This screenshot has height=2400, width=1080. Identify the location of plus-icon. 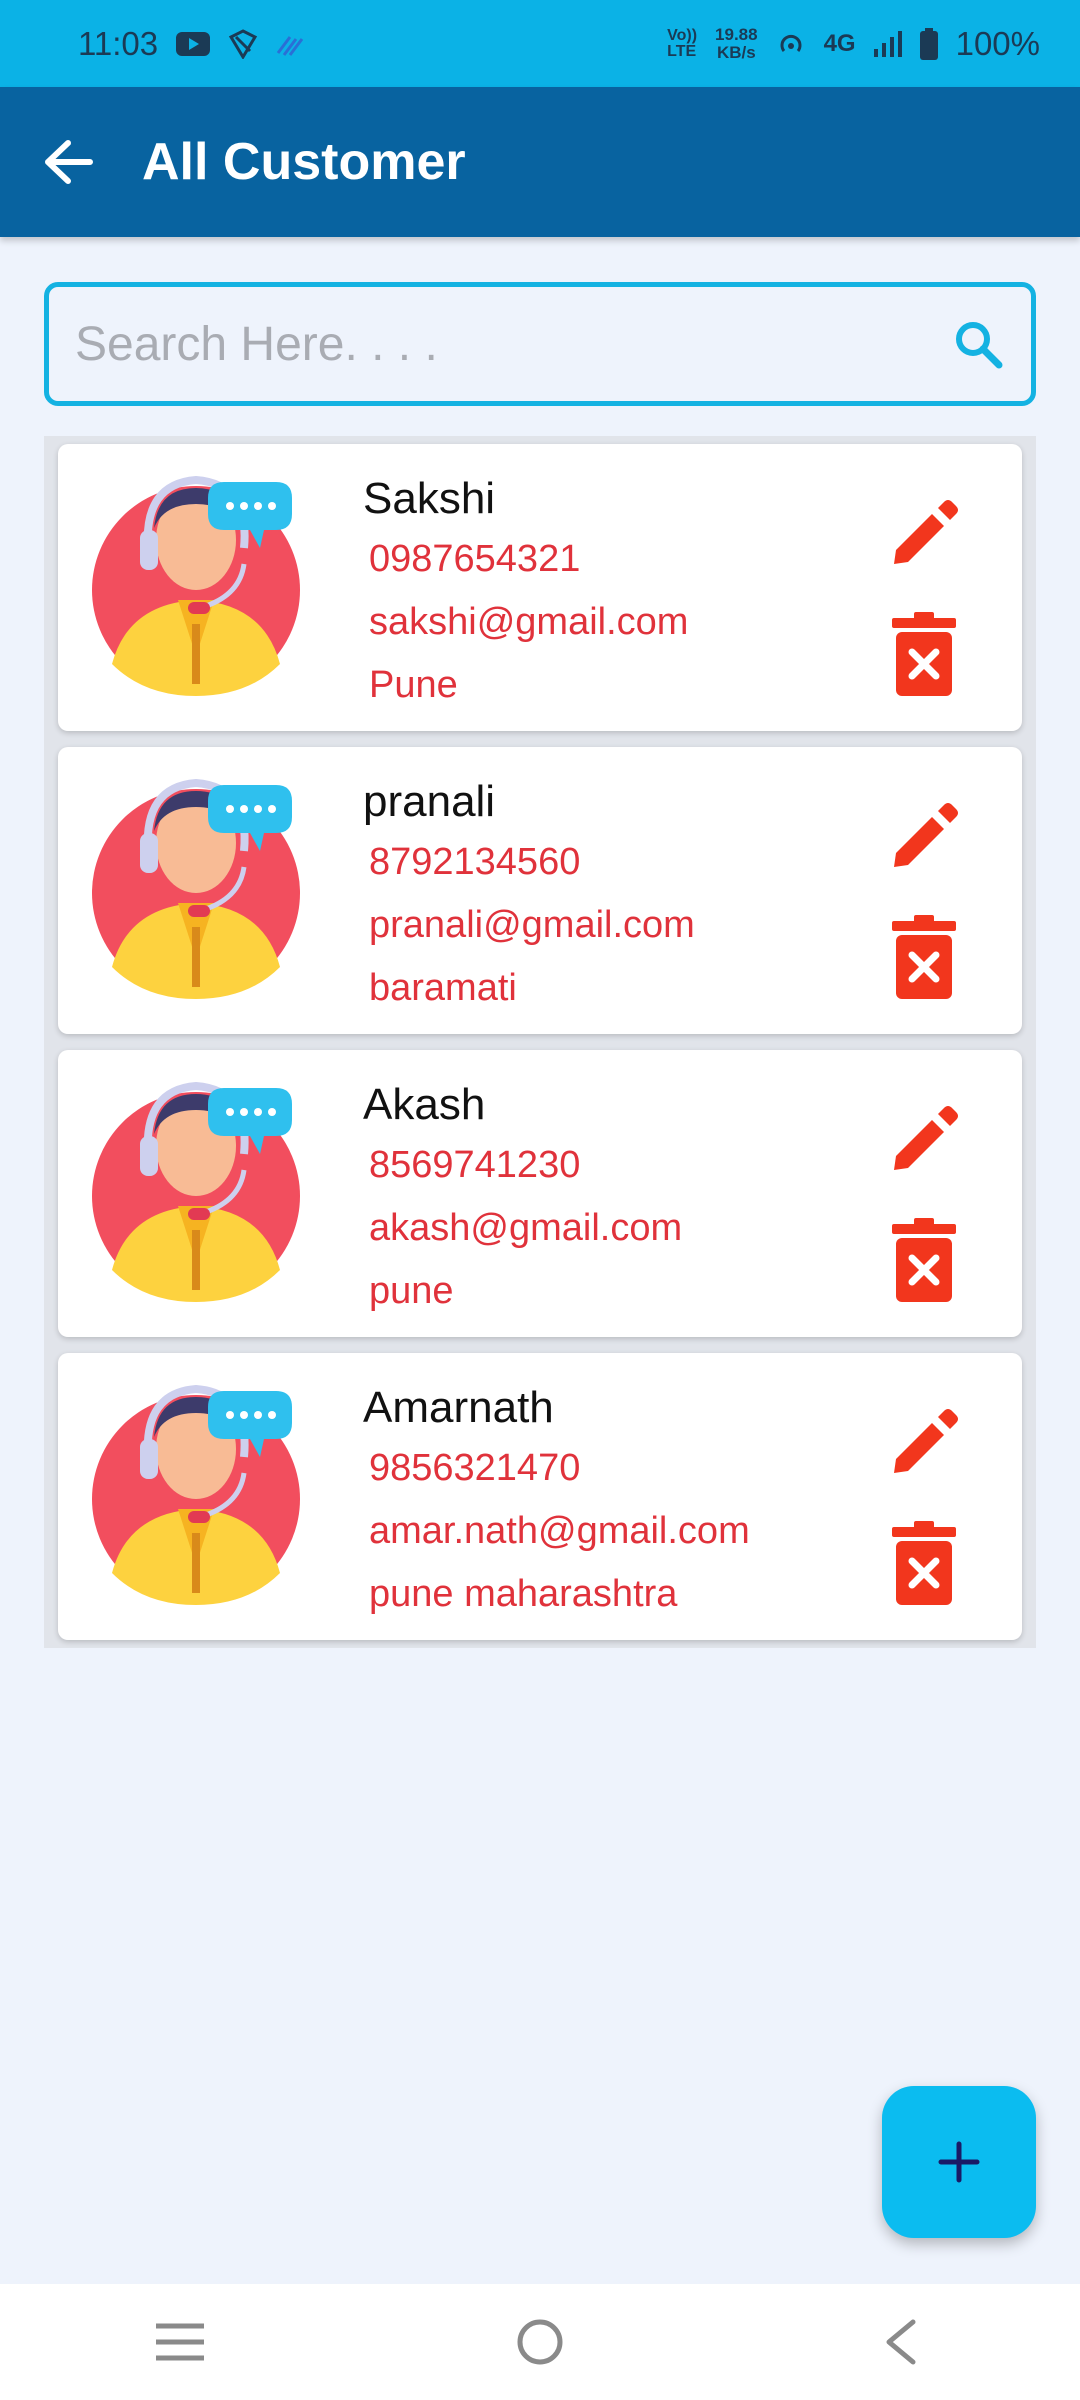
(959, 2162).